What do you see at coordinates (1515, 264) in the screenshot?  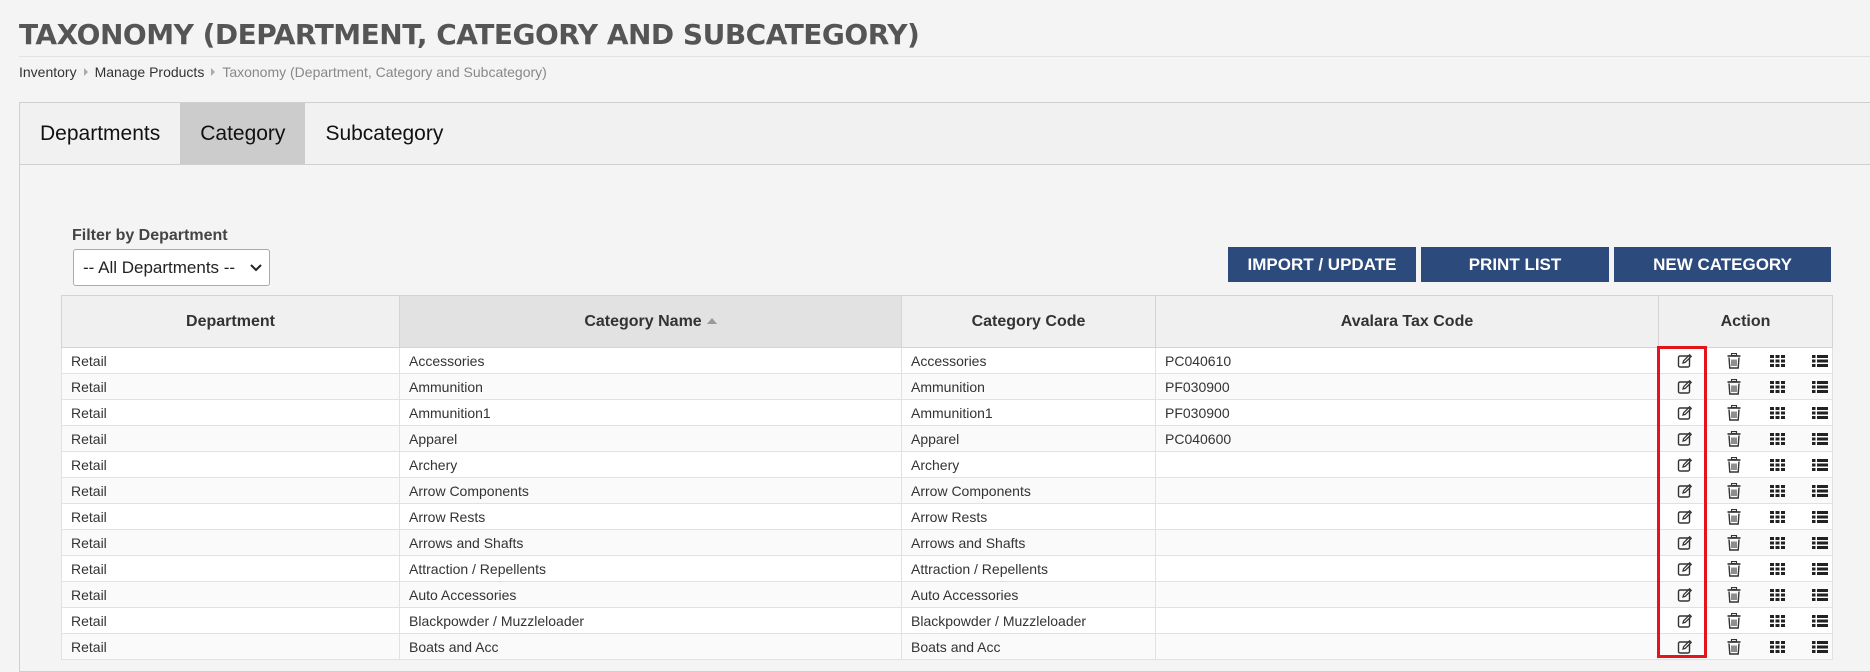 I see `print-list-button: PRINT LIST` at bounding box center [1515, 264].